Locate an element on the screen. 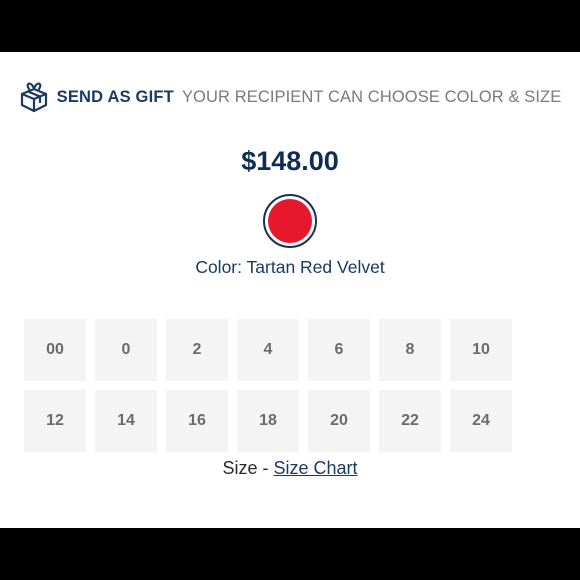 This screenshot has width=580, height=580. color-swatch-fill is located at coordinates (290, 221).